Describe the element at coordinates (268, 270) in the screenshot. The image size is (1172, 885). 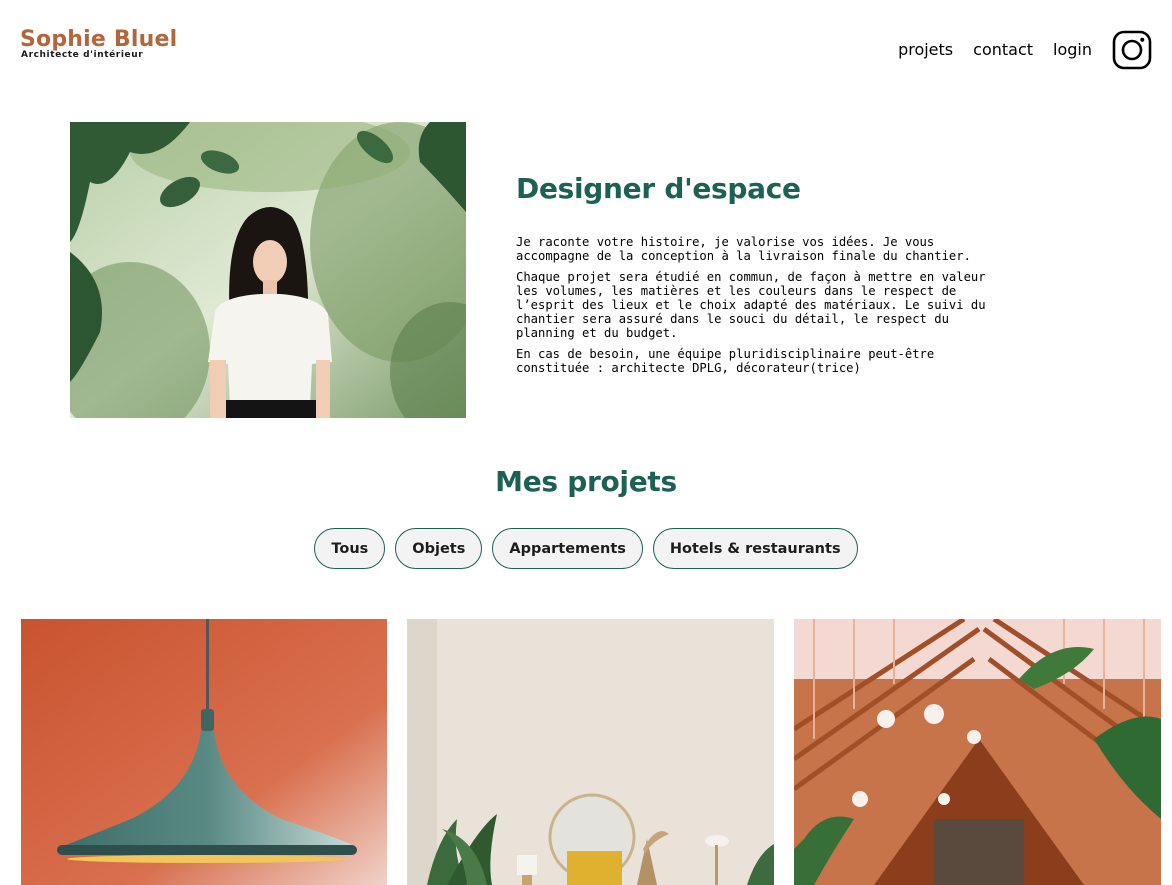
I see `portrait-photo` at that location.